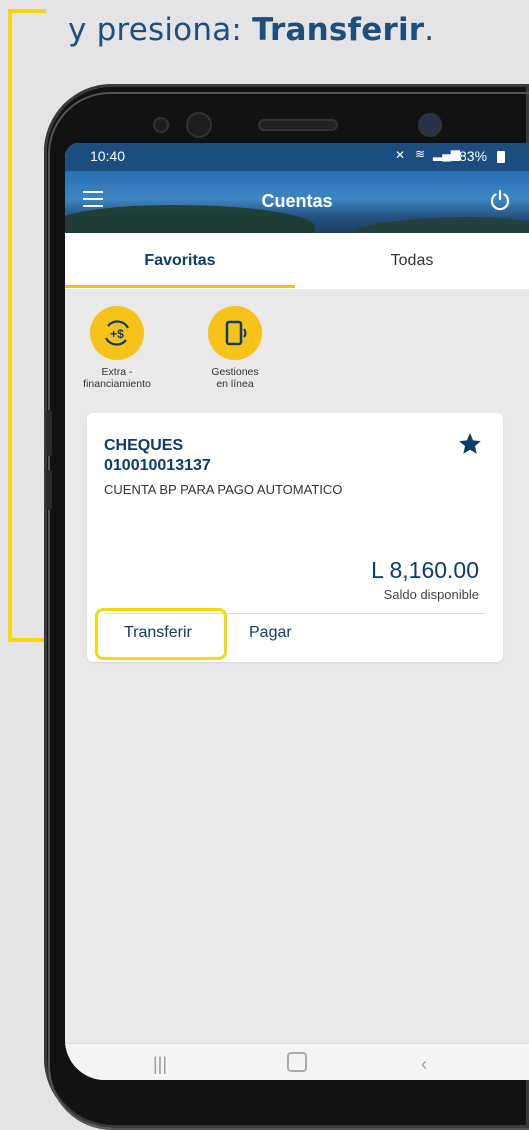 This screenshot has height=1130, width=529. What do you see at coordinates (117, 372) in the screenshot?
I see `quick-action-label-1a: Extra -` at bounding box center [117, 372].